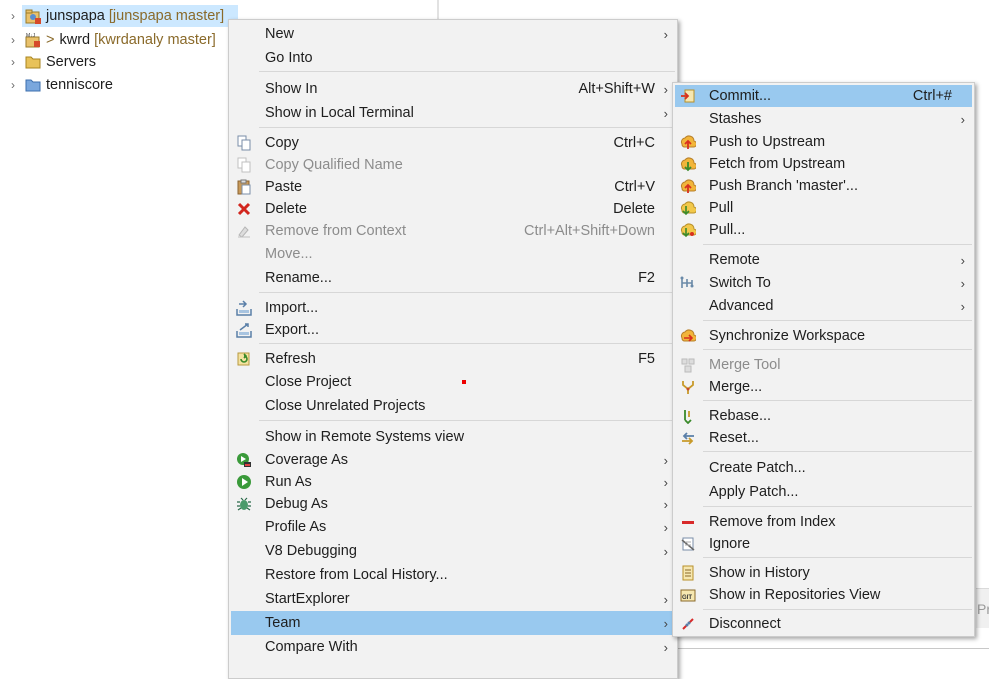 The image size is (989, 679). I want to click on menu-item-disconnect: Disconnect, so click(823, 624).